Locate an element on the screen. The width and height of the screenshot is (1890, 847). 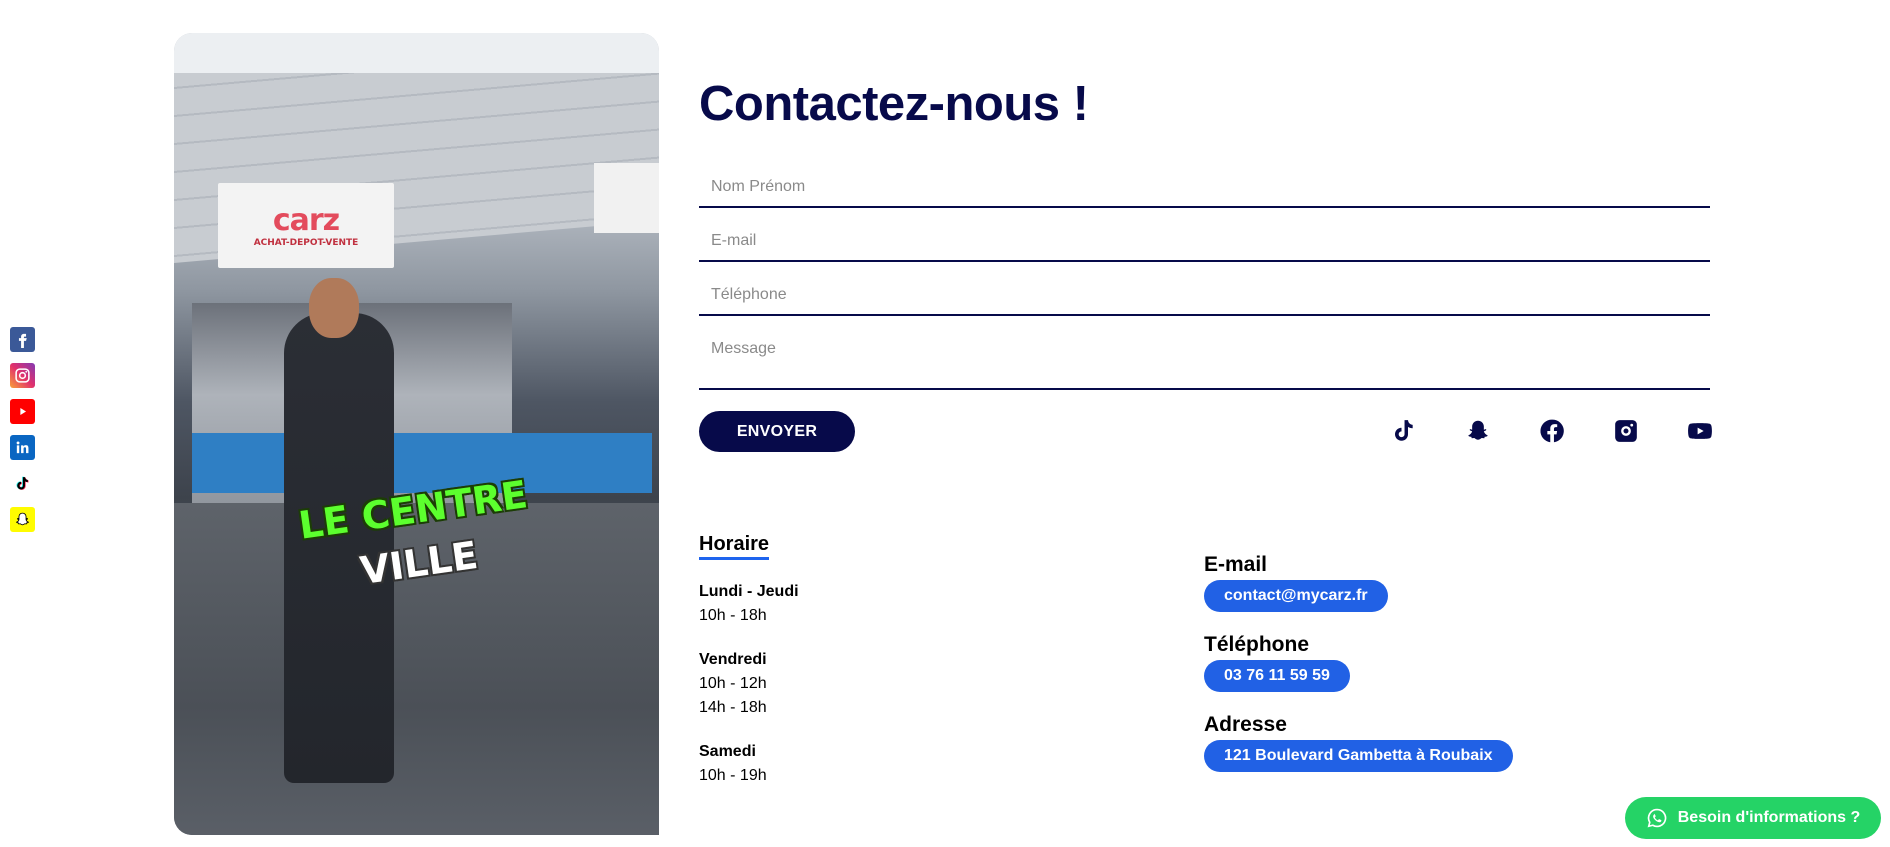
side-tiktok-link is located at coordinates (22, 483).